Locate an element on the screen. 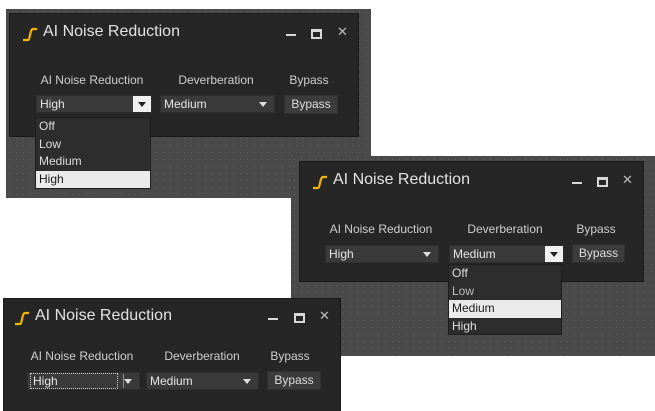 This screenshot has width=655, height=411. noise-reduction-options-list: Off Low Medium High is located at coordinates (93, 153).